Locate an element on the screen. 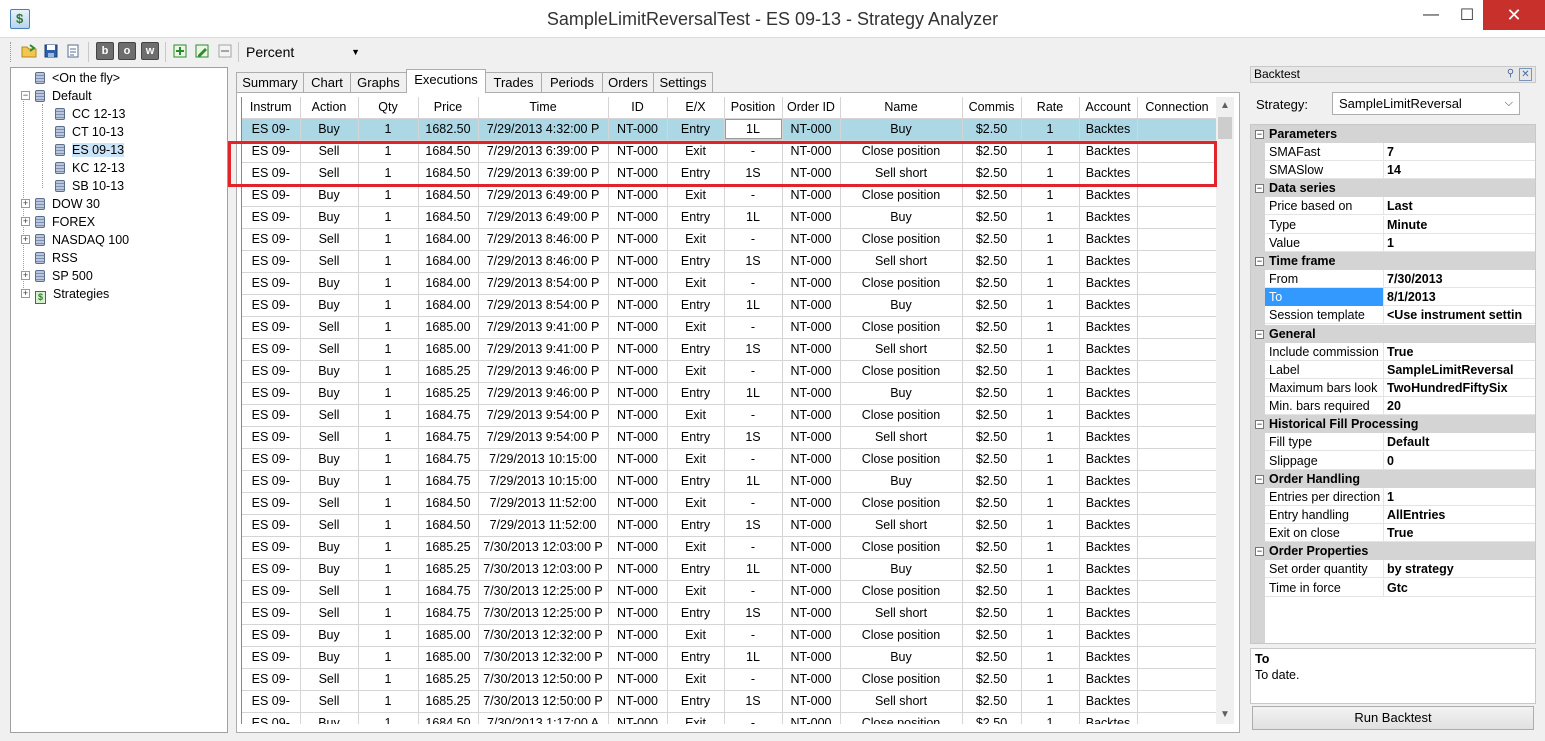  property-row: Label SampleLimitReversal is located at coordinates (1400, 369).